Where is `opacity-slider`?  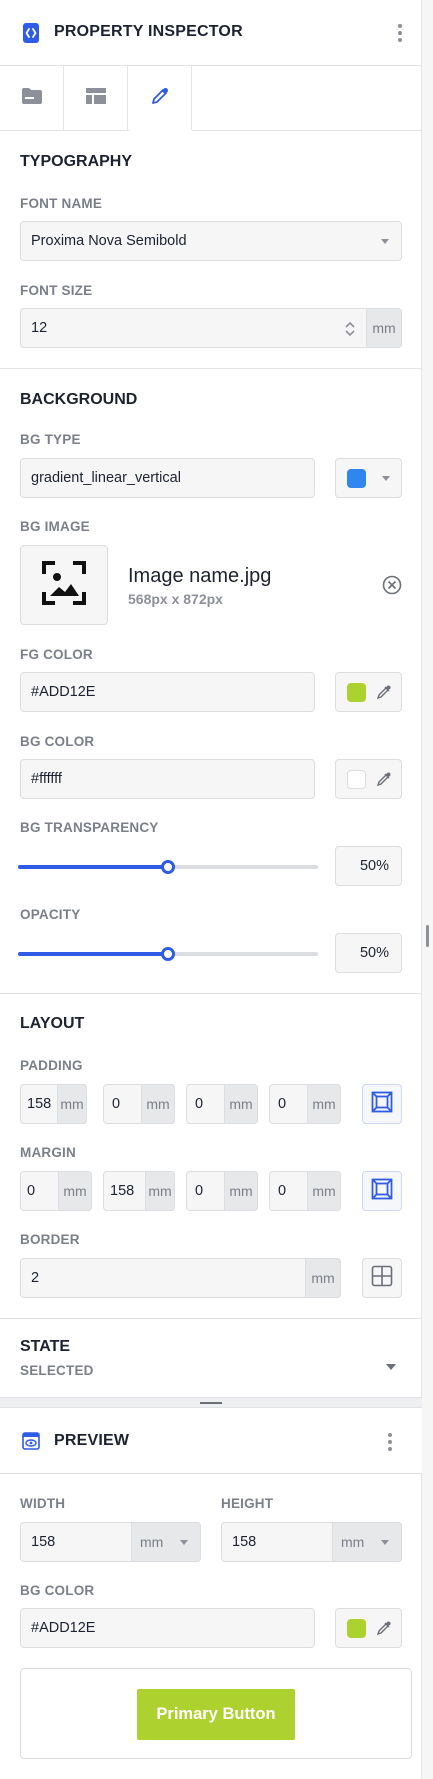 opacity-slider is located at coordinates (168, 954).